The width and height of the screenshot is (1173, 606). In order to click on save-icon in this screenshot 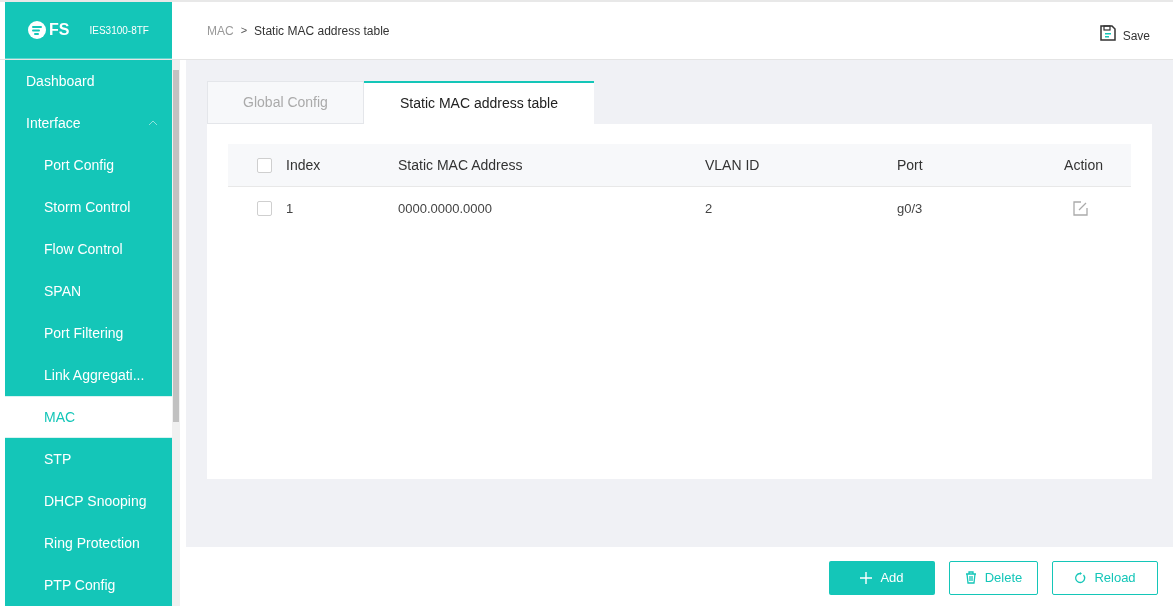, I will do `click(1107, 32)`.